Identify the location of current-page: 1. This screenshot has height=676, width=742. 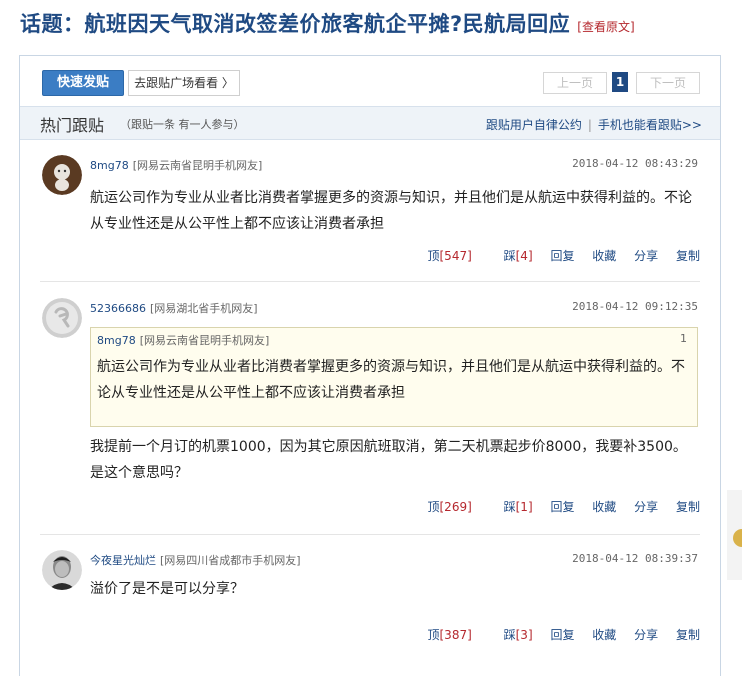
(620, 82).